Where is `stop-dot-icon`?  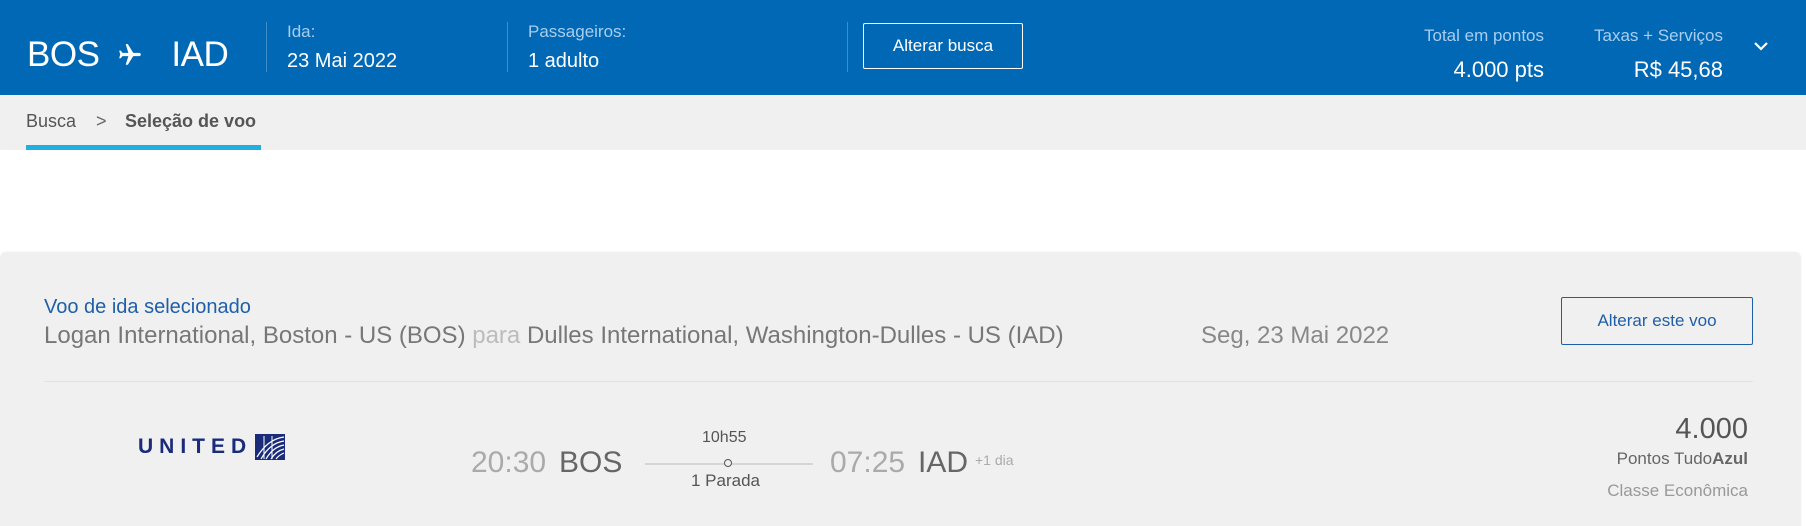
stop-dot-icon is located at coordinates (728, 463).